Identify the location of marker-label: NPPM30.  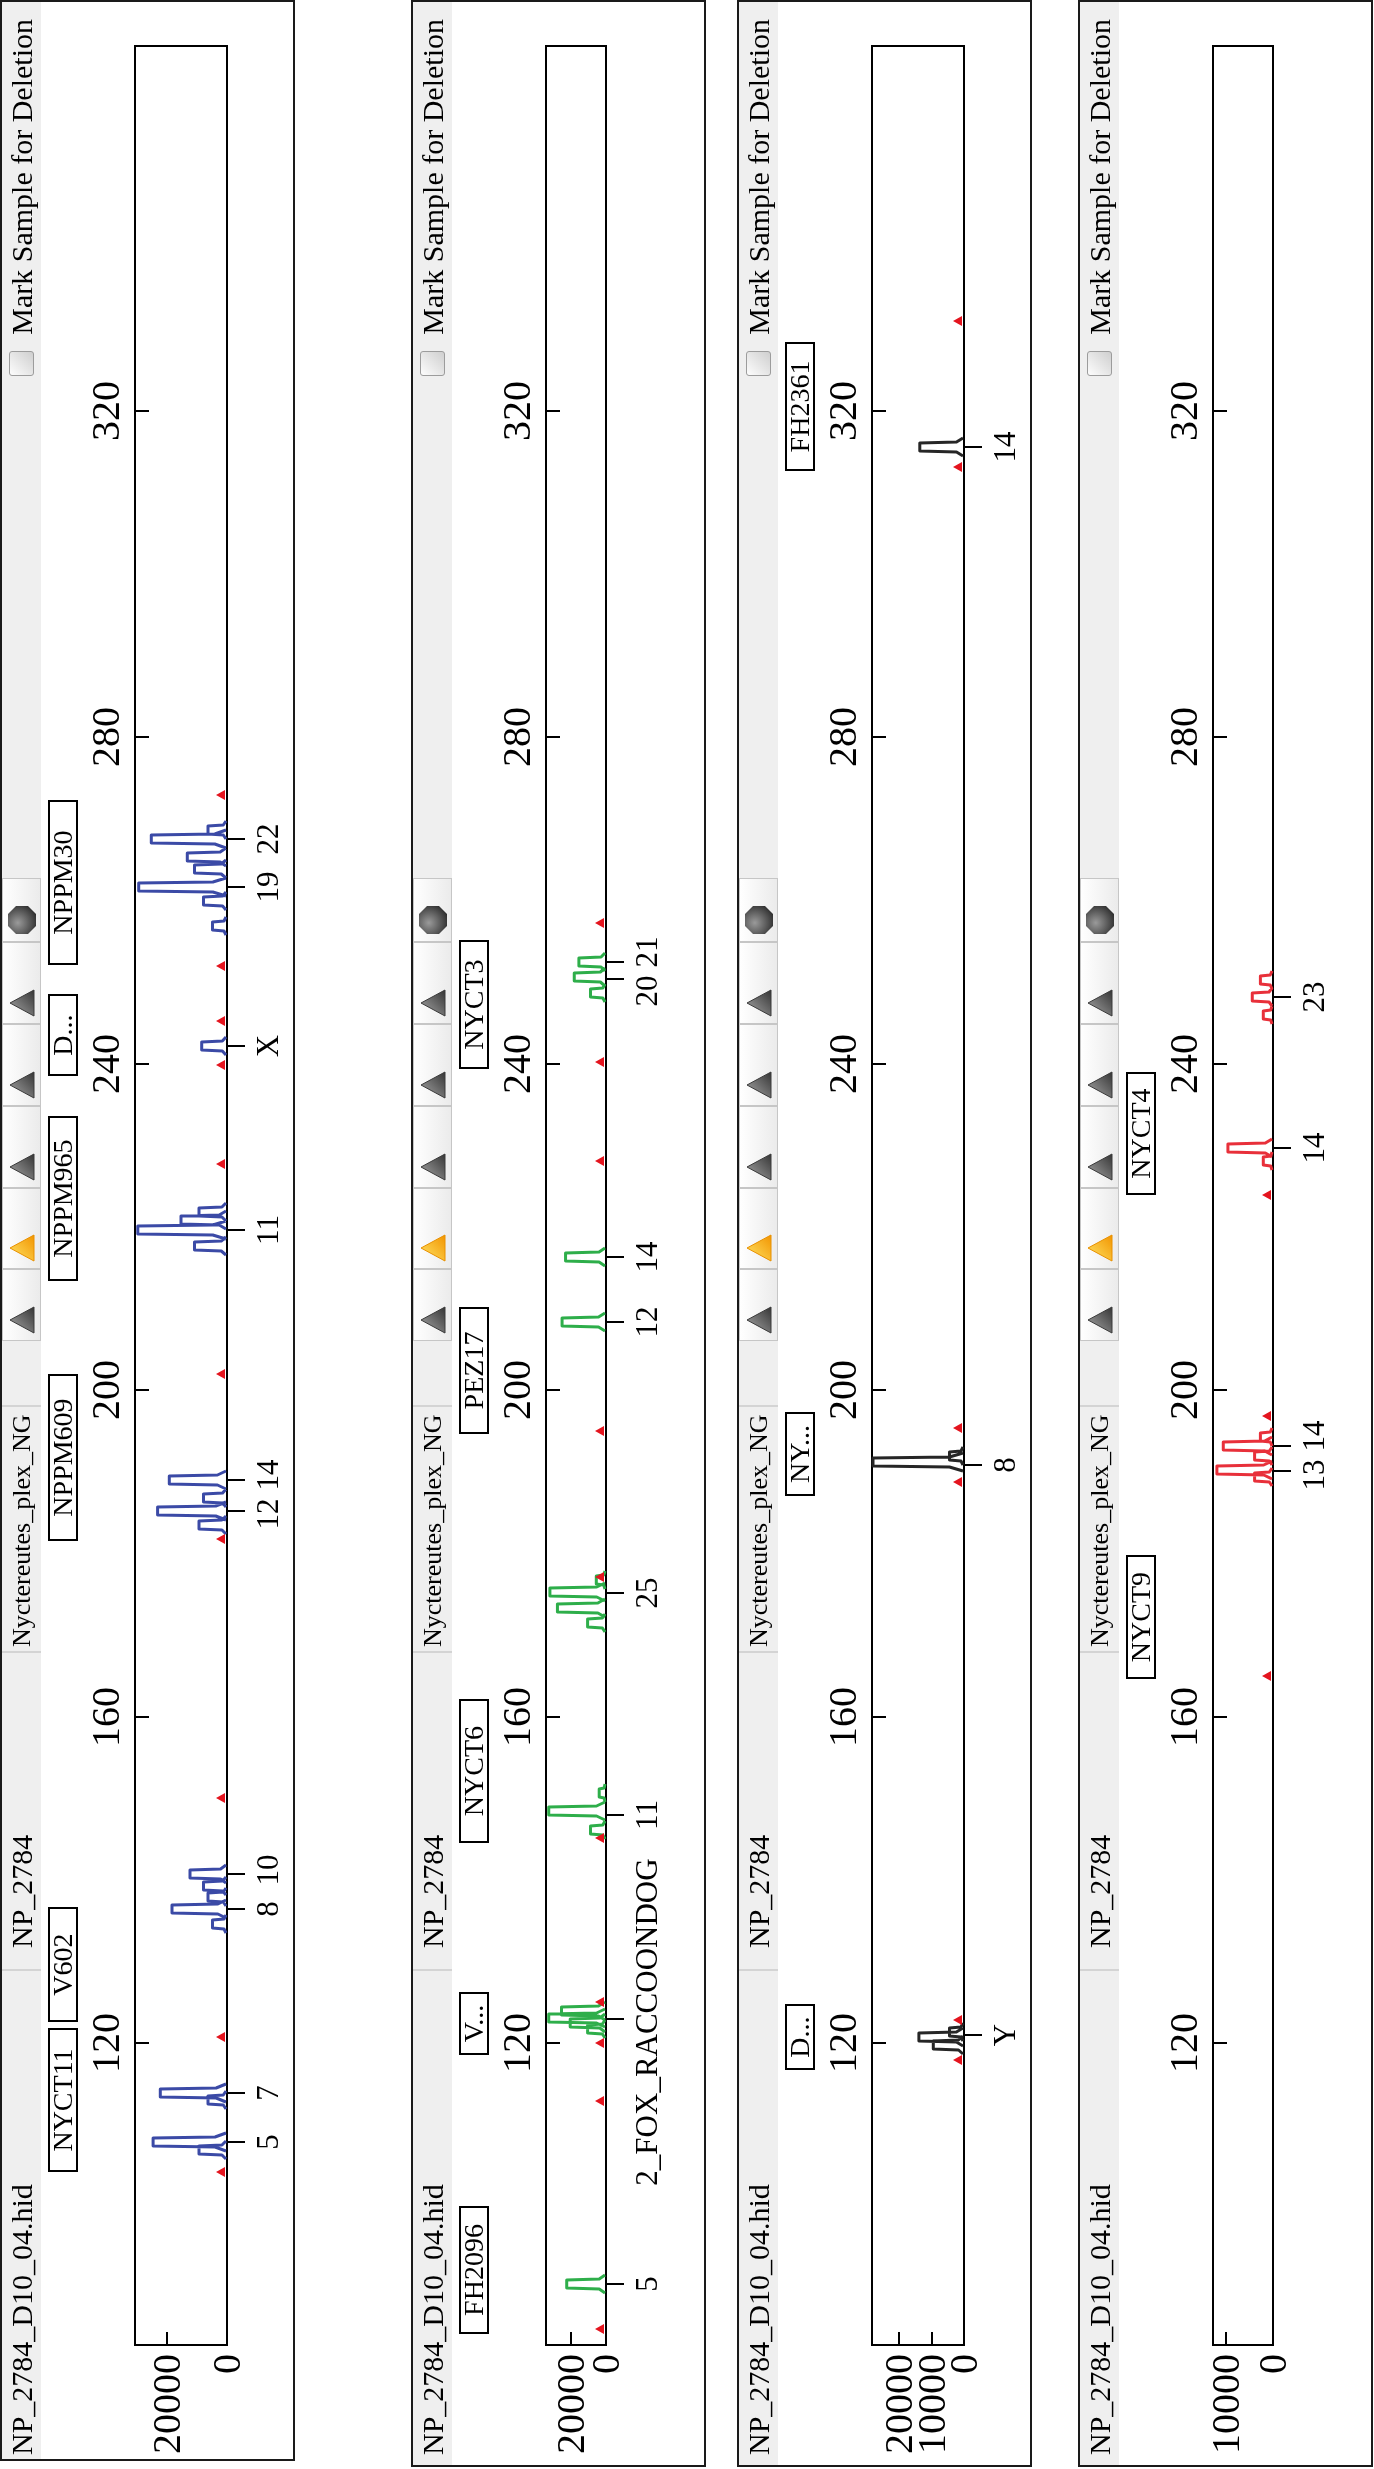
(63, 882).